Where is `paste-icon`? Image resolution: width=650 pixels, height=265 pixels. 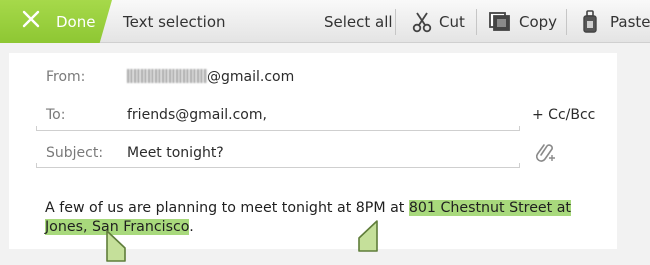 paste-icon is located at coordinates (590, 21).